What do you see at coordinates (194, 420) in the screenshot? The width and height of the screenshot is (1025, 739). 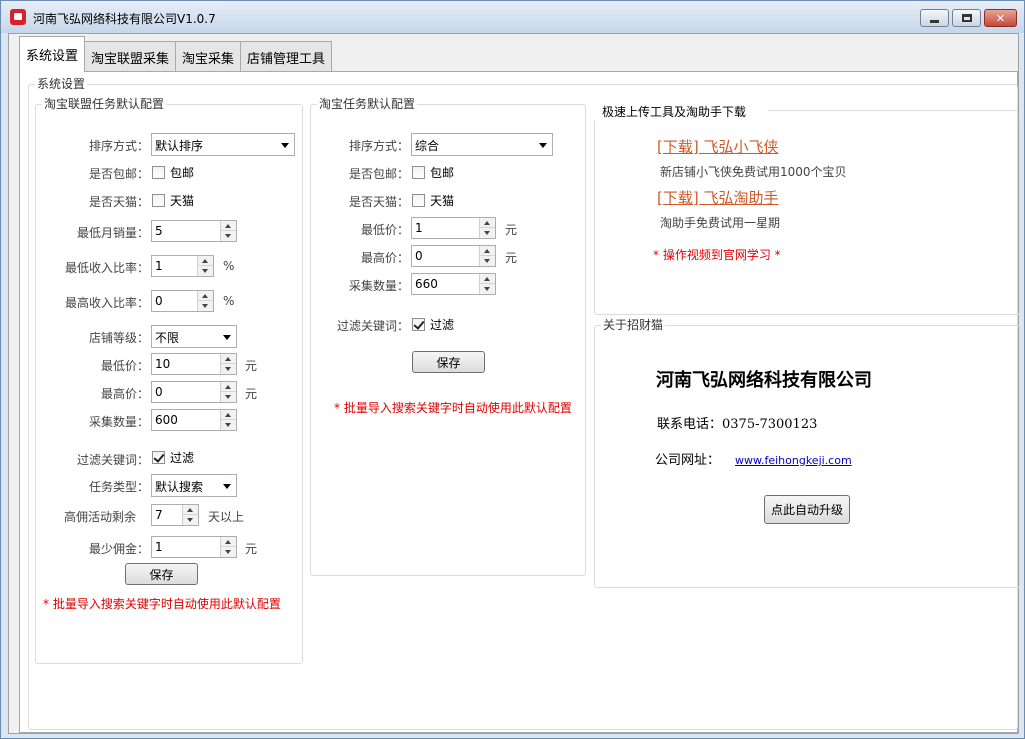 I see `count-stepper: 600` at bounding box center [194, 420].